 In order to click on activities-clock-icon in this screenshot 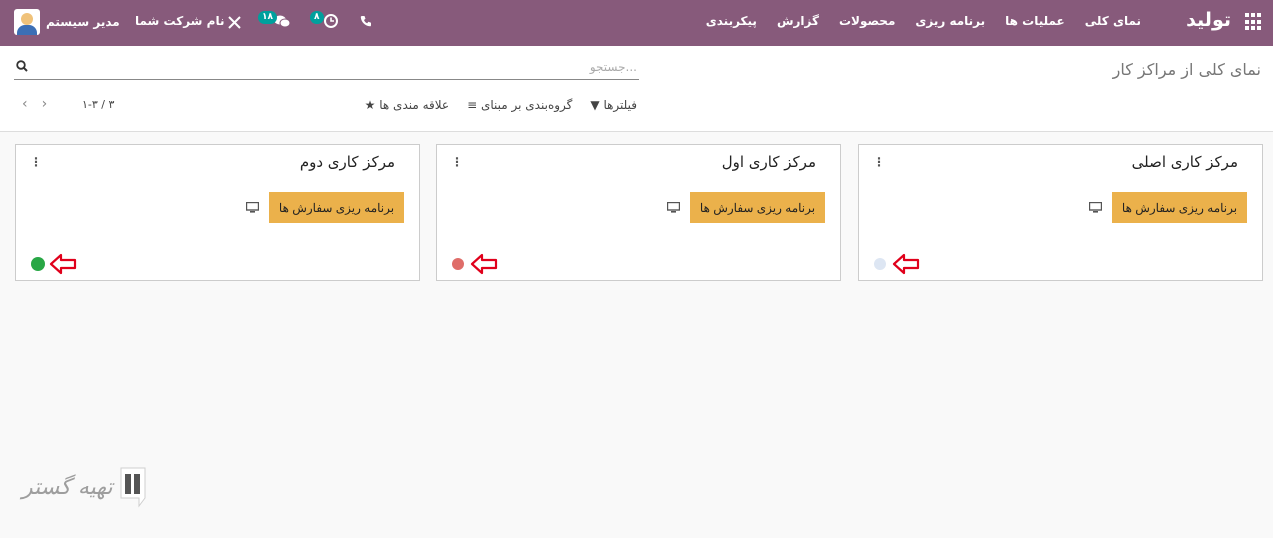, I will do `click(331, 21)`.